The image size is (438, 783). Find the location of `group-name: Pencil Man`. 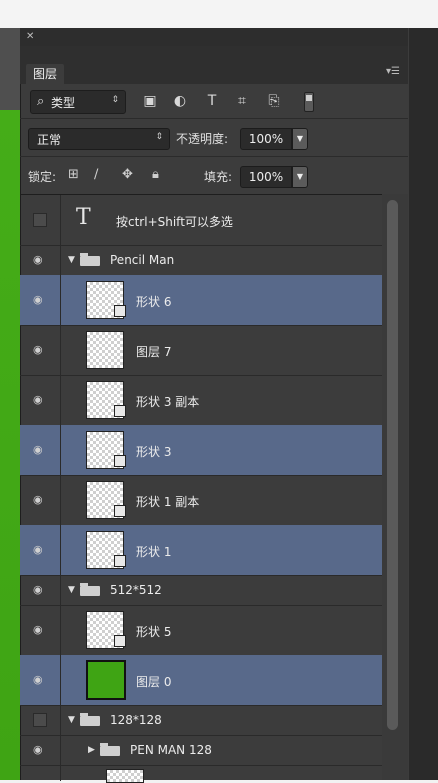

group-name: Pencil Man is located at coordinates (142, 260).